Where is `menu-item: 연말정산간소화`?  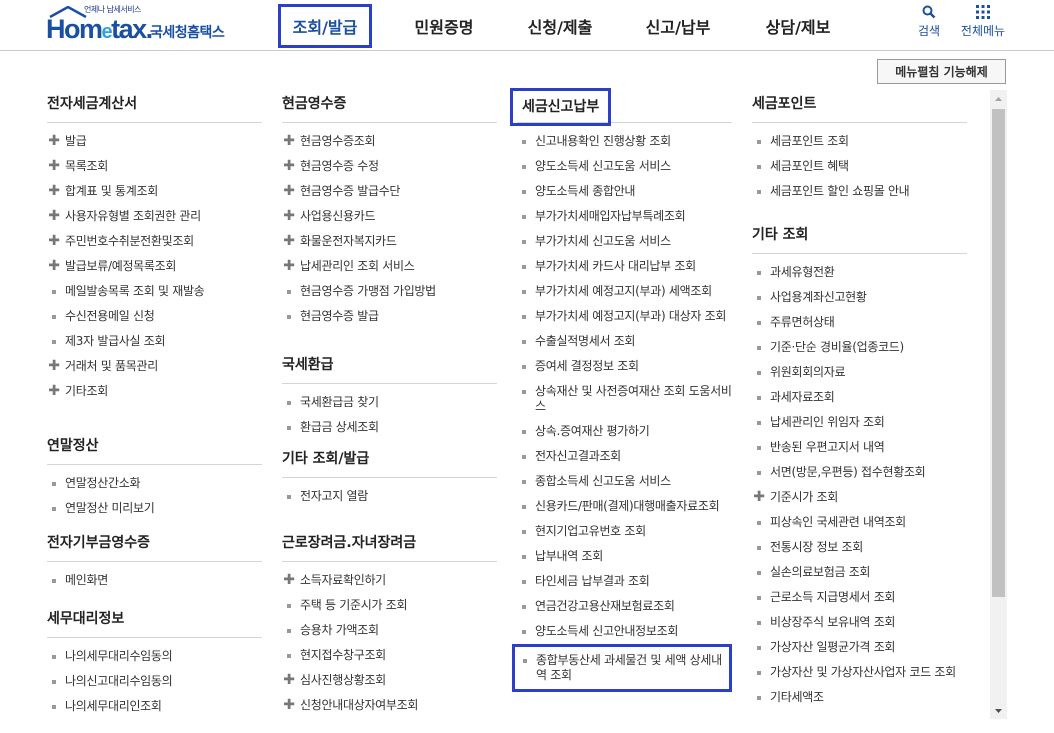 menu-item: 연말정산간소화 is located at coordinates (154, 483).